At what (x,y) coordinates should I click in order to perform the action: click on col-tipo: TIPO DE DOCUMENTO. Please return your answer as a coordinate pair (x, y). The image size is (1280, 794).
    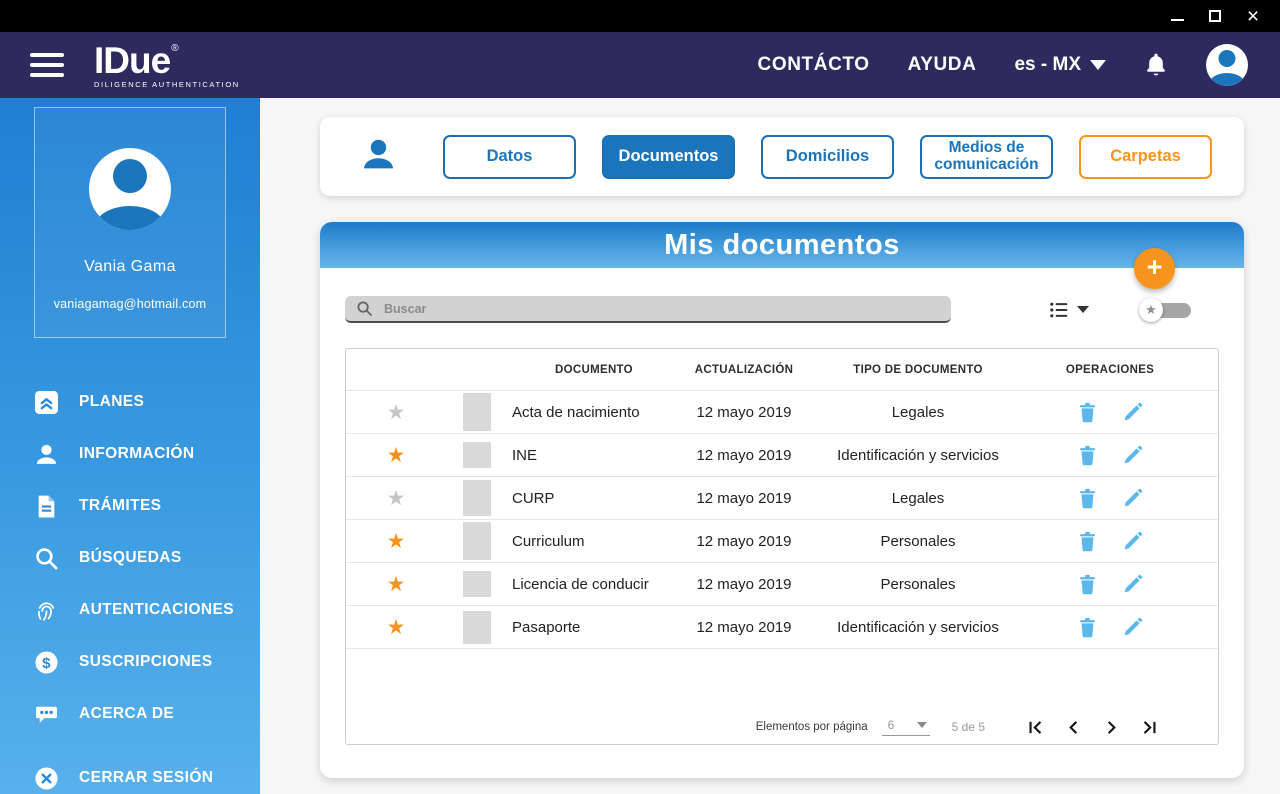
    Looking at the image, I should click on (918, 369).